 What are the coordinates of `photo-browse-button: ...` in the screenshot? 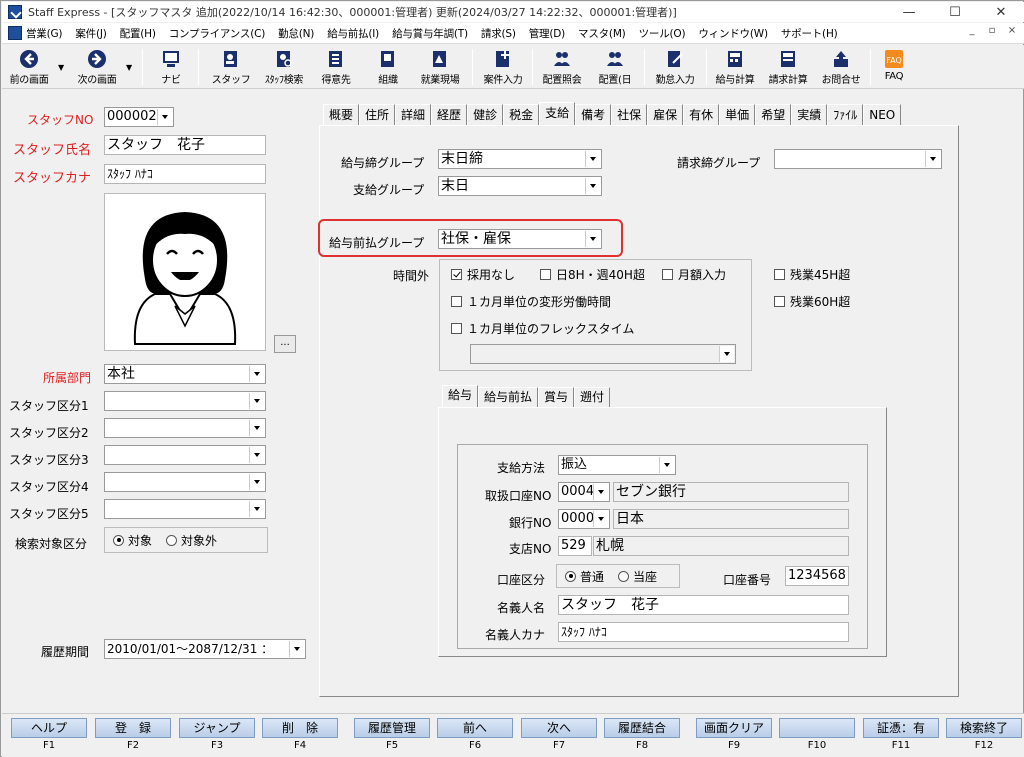 It's located at (285, 344).